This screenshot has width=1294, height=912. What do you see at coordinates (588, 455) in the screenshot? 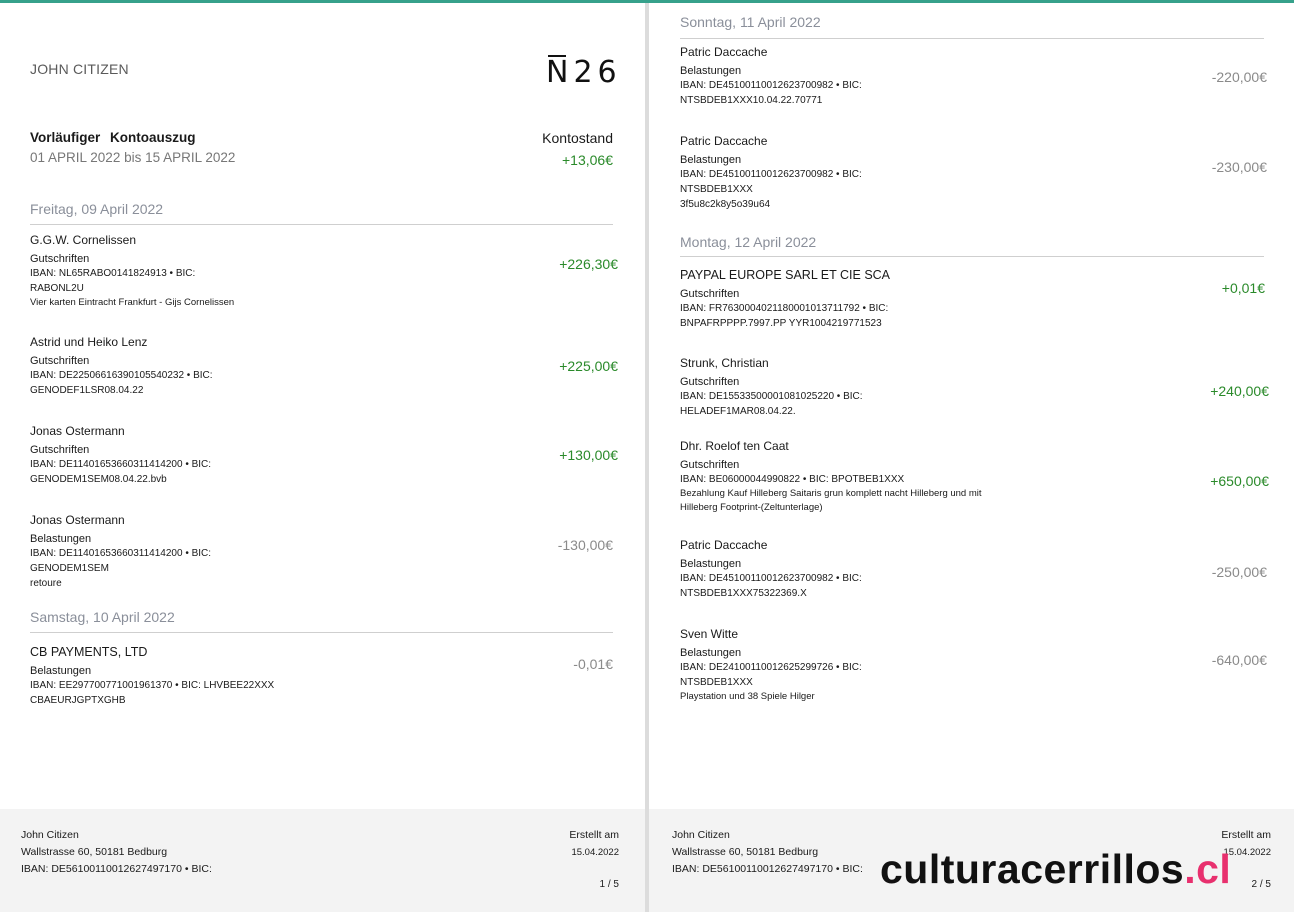
I see `transaction-amount: +130,00€` at bounding box center [588, 455].